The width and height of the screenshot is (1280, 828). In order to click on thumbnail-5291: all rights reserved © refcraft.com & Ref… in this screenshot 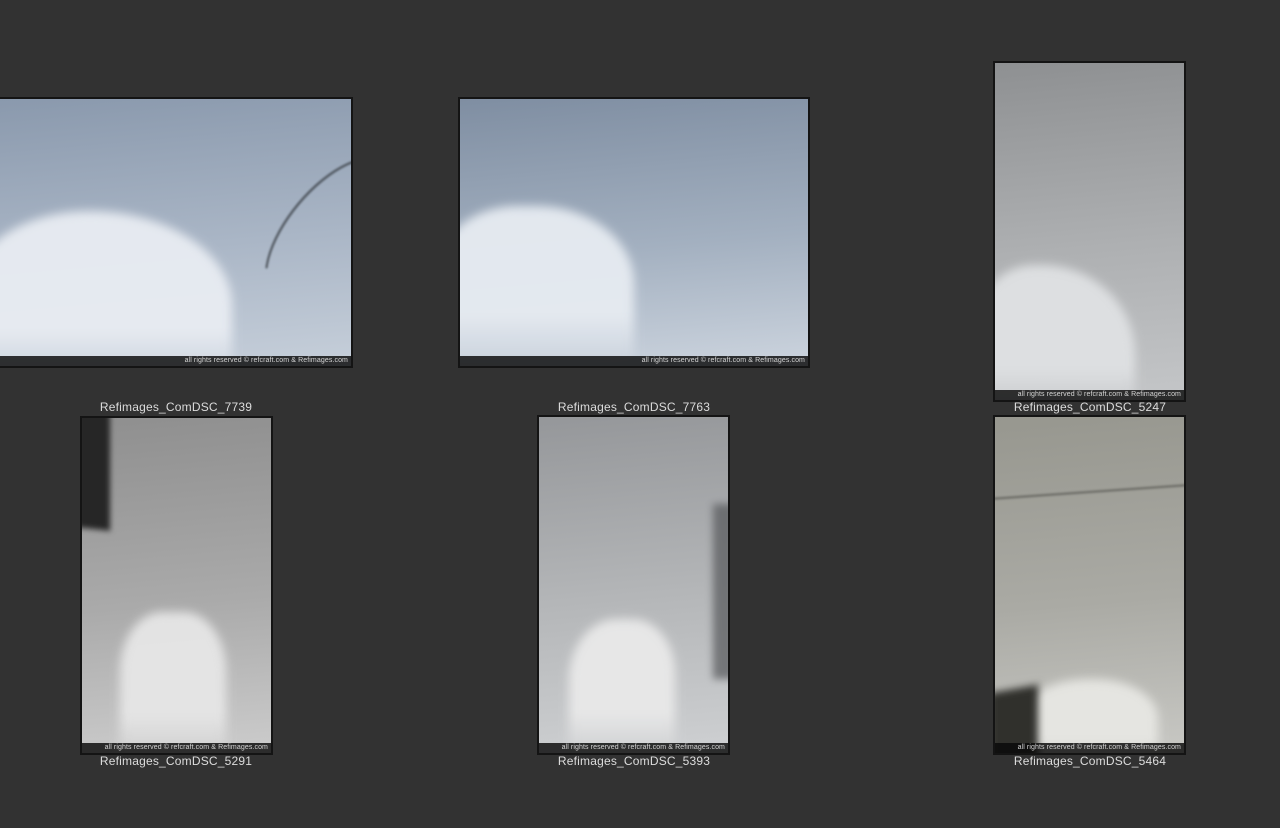, I will do `click(176, 585)`.